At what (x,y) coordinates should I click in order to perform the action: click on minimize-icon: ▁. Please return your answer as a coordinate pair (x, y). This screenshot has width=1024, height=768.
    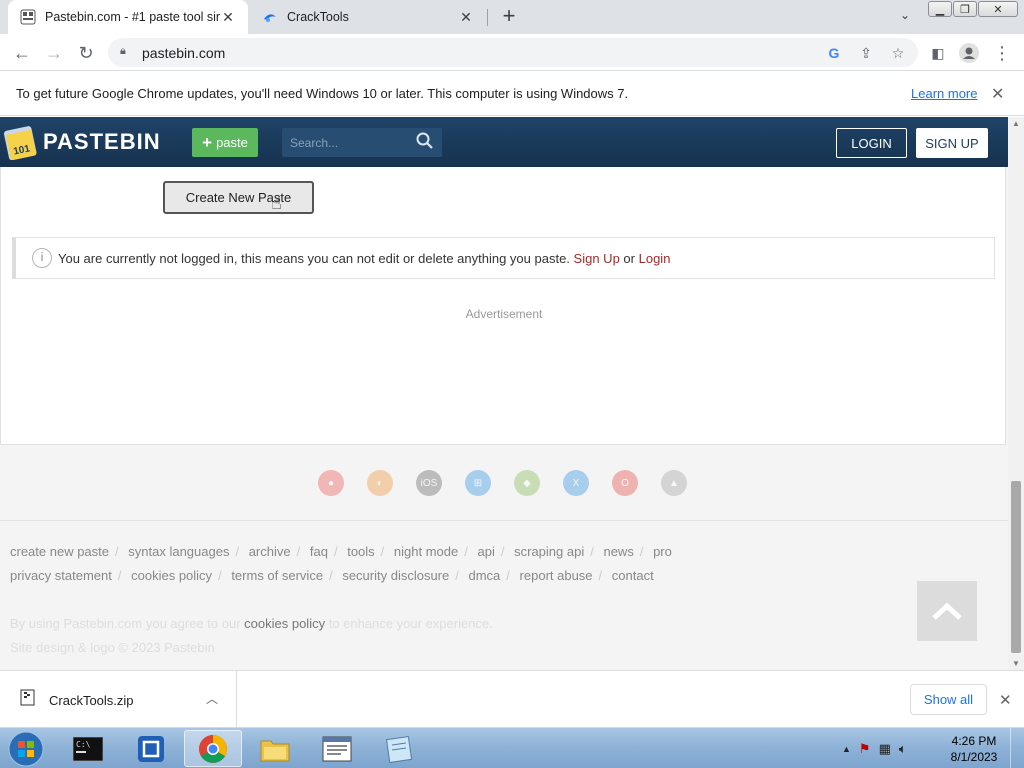
    Looking at the image, I should click on (940, 9).